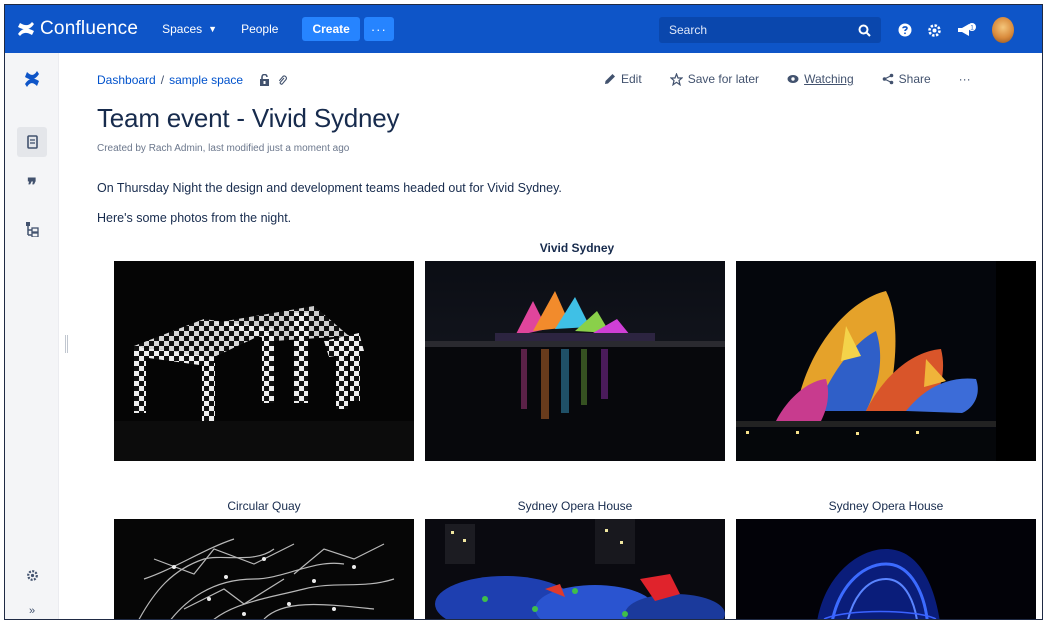 The width and height of the screenshot is (1047, 624). Describe the element at coordinates (126, 80) in the screenshot. I see `breadcrumb-dashboard: Dashboard` at that location.